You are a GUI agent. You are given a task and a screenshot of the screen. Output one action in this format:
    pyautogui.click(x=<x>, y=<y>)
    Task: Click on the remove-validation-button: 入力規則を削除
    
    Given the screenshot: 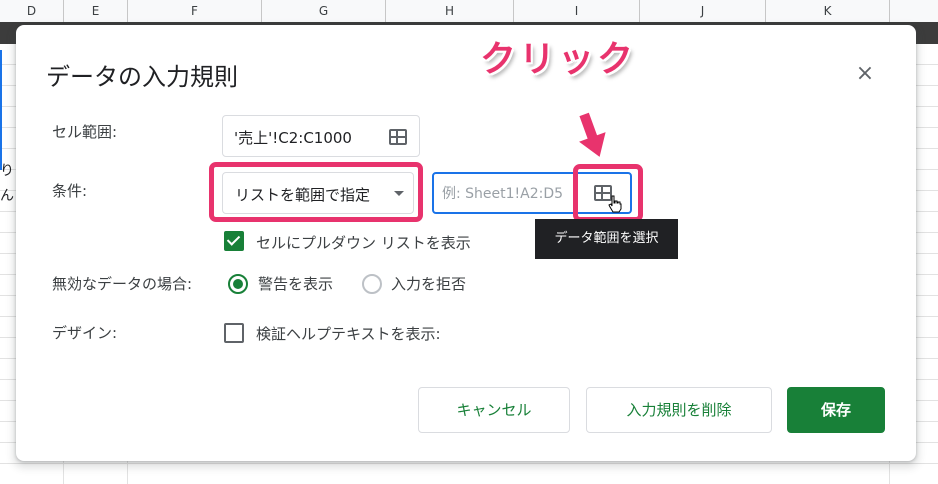 What is the action you would take?
    pyautogui.click(x=679, y=410)
    